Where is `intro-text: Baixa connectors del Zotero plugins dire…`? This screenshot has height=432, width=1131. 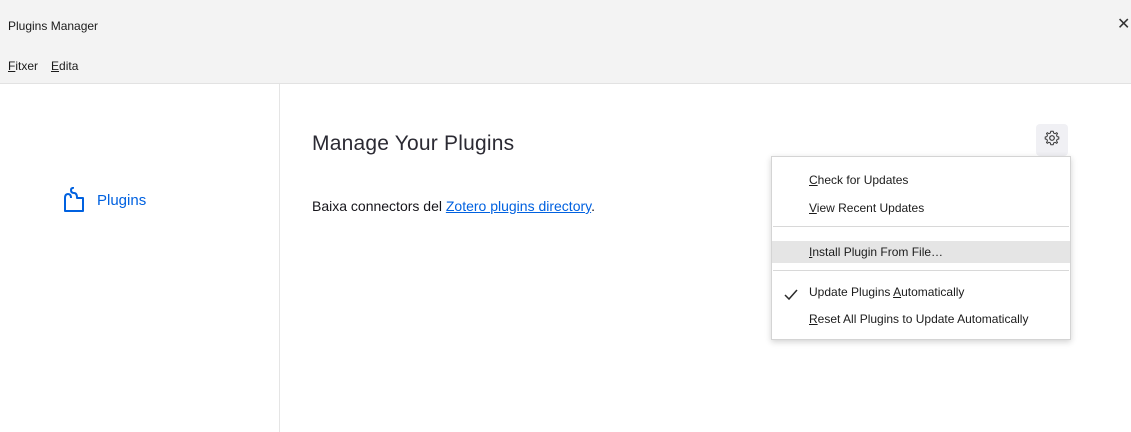 intro-text: Baixa connectors del Zotero plugins dire… is located at coordinates (453, 206).